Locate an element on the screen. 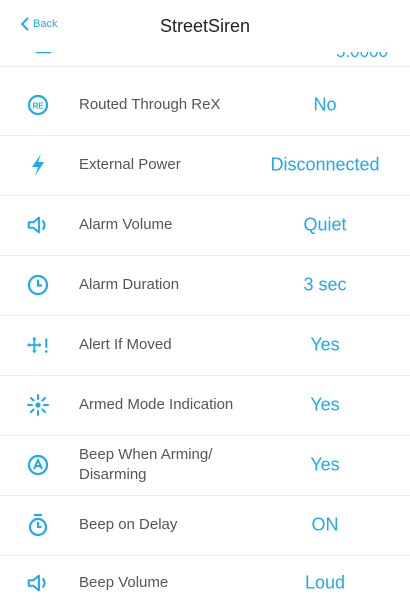 Image resolution: width=410 pixels, height=613 pixels. row-label: Alert If Moved is located at coordinates (125, 344).